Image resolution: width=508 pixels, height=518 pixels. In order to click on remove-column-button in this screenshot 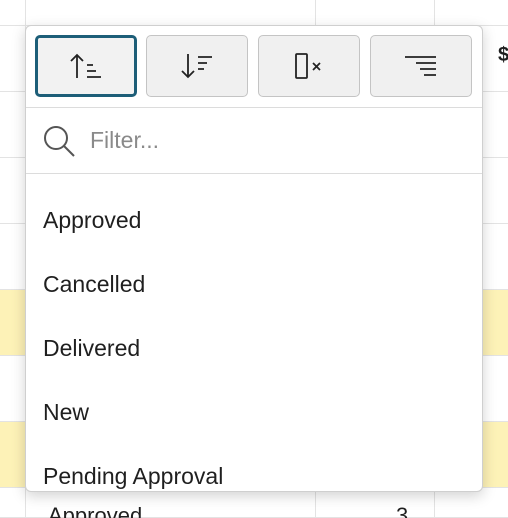, I will do `click(309, 66)`.